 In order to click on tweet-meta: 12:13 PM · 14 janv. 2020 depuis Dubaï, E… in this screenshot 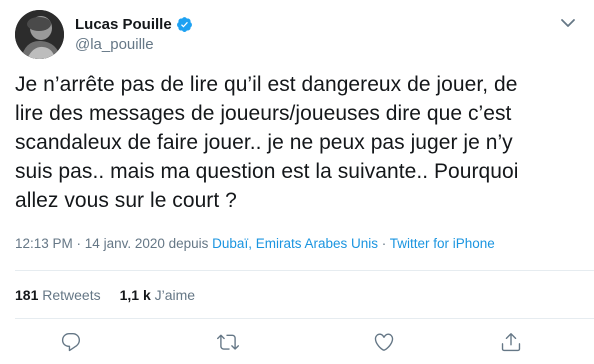, I will do `click(255, 243)`.